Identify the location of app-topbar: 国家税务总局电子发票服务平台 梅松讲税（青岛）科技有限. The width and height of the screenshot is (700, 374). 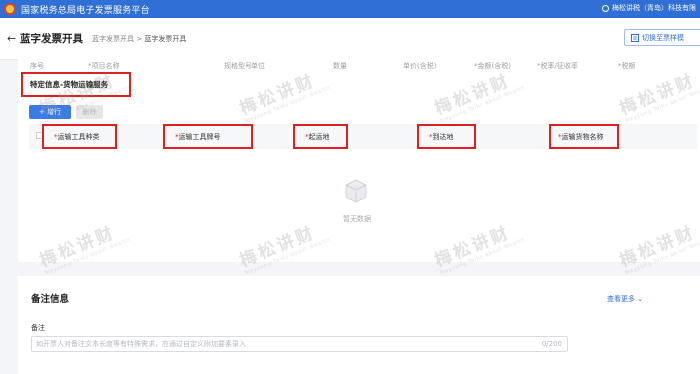
(350, 9).